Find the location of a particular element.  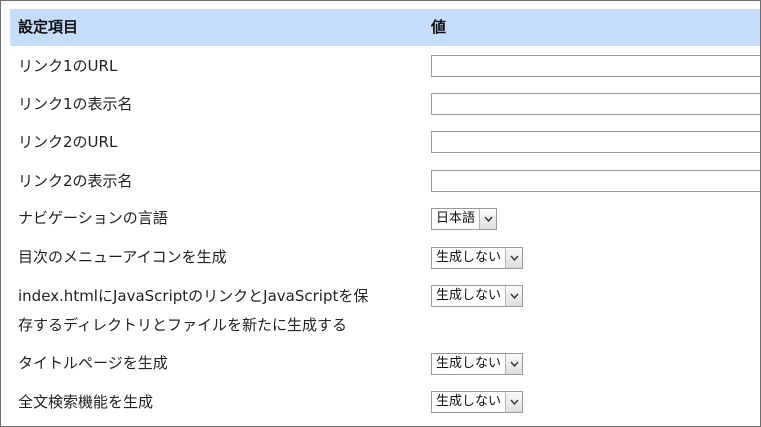

link1-url-input is located at coordinates (595, 66).